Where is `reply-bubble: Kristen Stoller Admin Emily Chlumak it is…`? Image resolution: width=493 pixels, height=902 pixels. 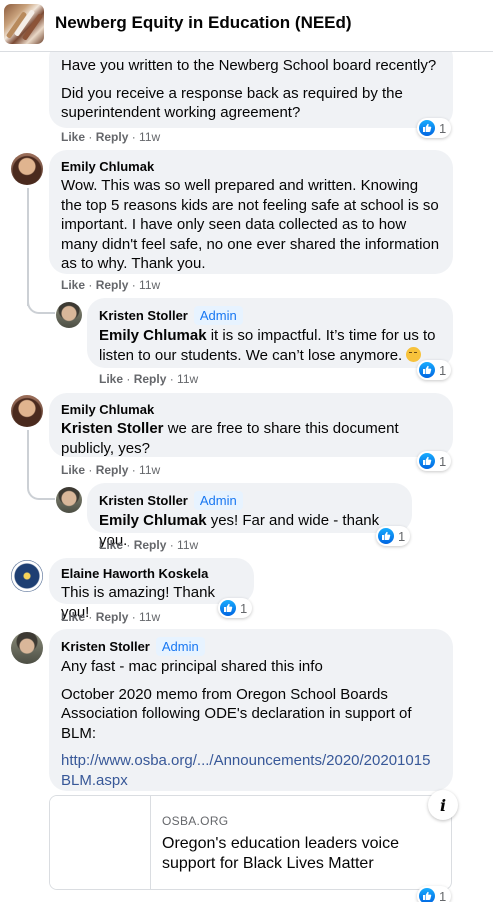
reply-bubble: Kristen Stoller Admin Emily Chlumak it is… is located at coordinates (270, 333).